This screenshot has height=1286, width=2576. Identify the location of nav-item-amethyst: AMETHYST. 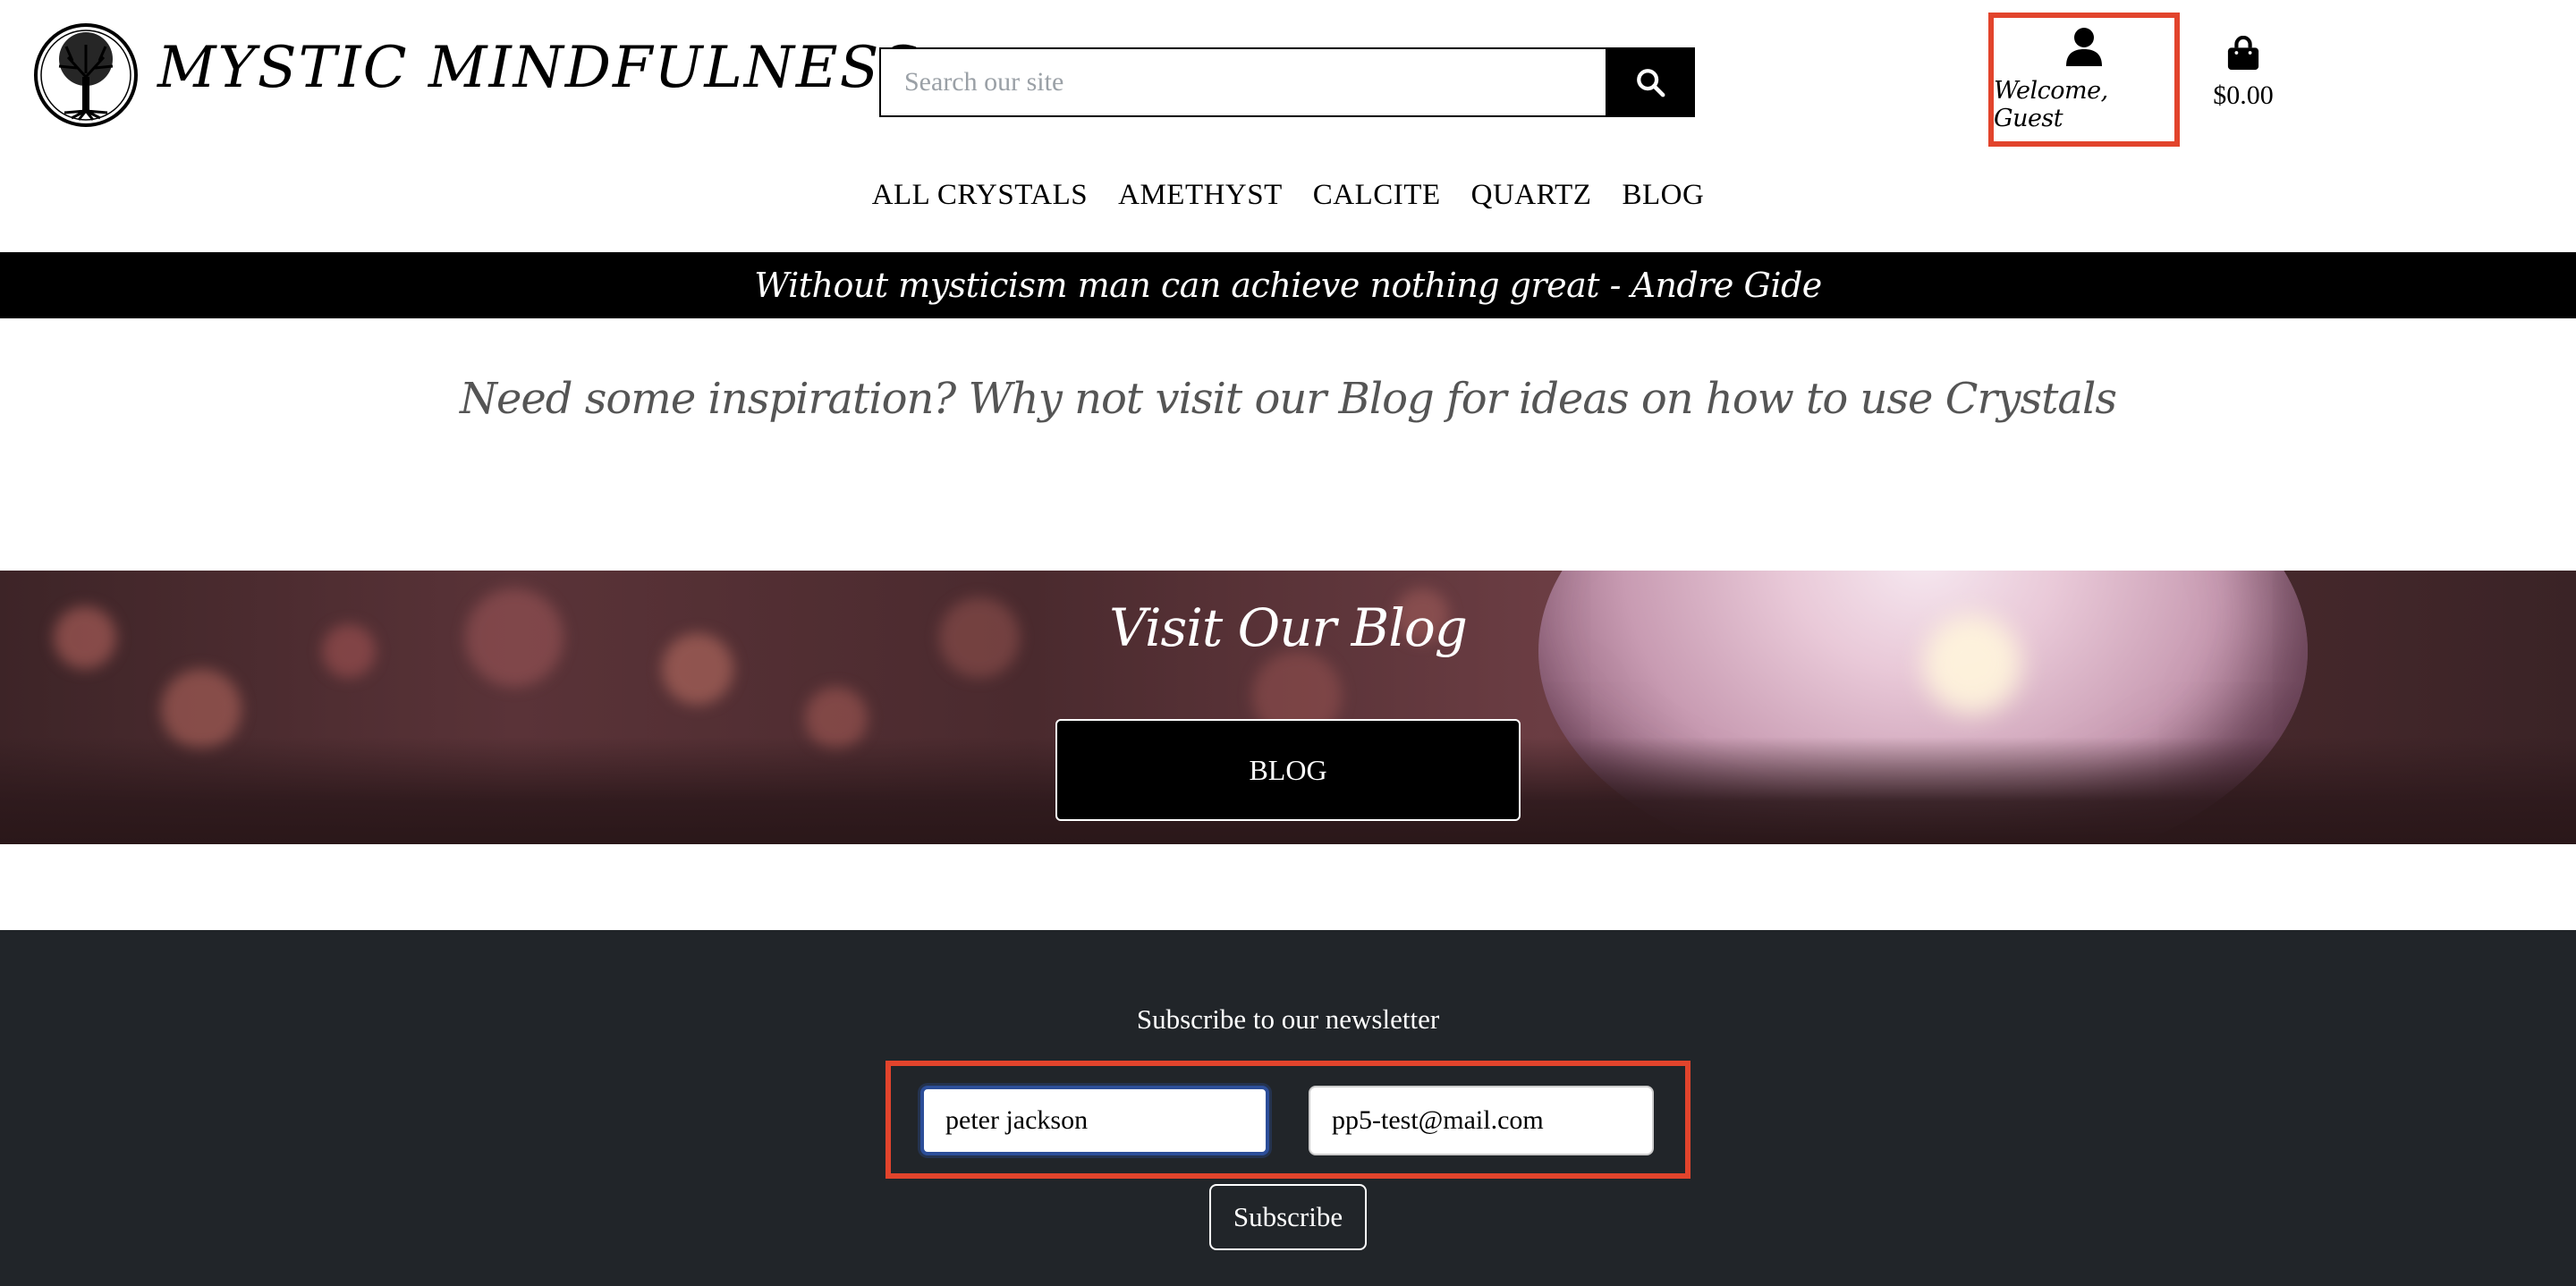
(1200, 195).